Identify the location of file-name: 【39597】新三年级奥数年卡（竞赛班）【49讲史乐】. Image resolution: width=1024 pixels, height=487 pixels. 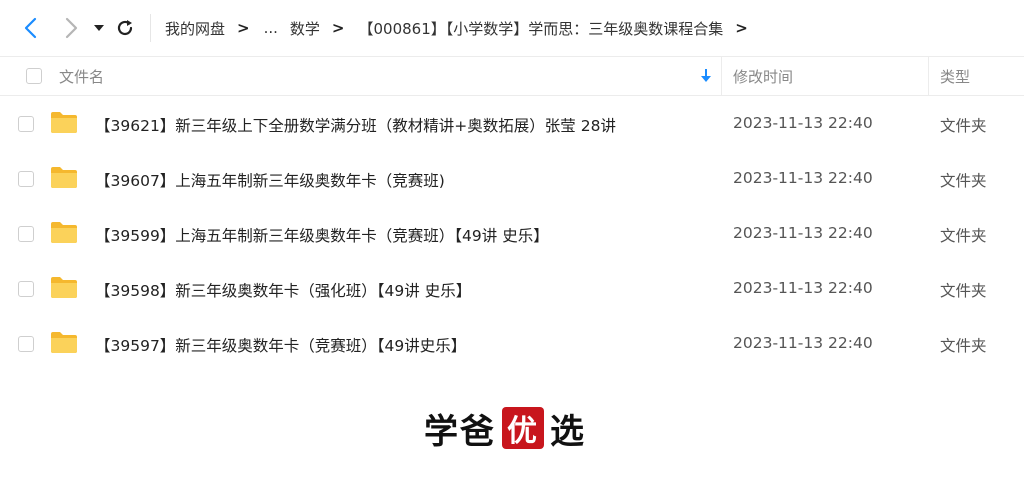
(280, 345).